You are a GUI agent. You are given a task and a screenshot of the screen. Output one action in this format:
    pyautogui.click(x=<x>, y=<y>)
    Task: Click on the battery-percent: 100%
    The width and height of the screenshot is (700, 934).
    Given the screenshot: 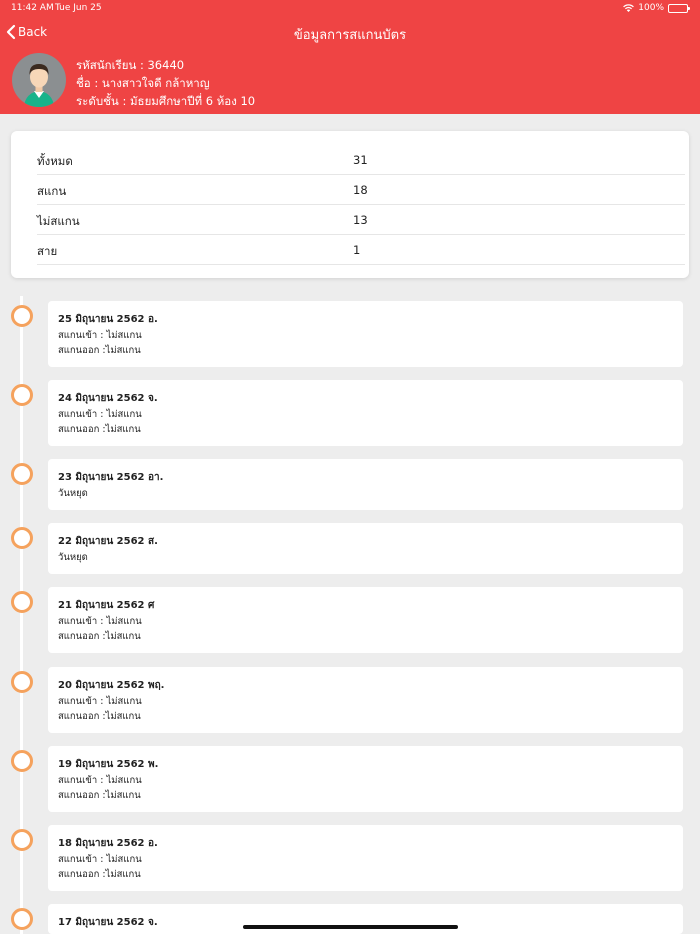 What is the action you would take?
    pyautogui.click(x=651, y=8)
    